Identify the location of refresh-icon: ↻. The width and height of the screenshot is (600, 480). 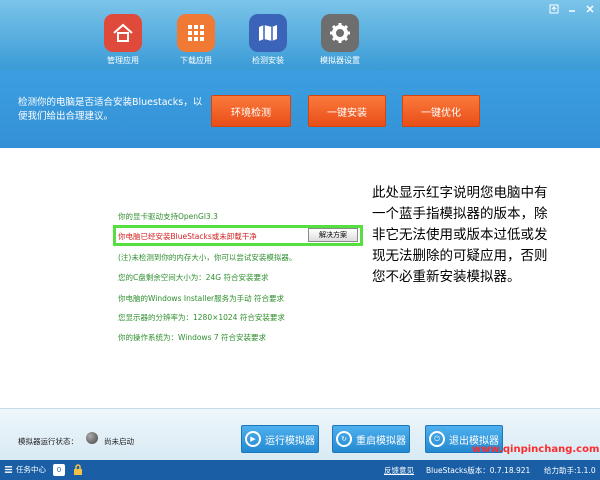
(344, 439).